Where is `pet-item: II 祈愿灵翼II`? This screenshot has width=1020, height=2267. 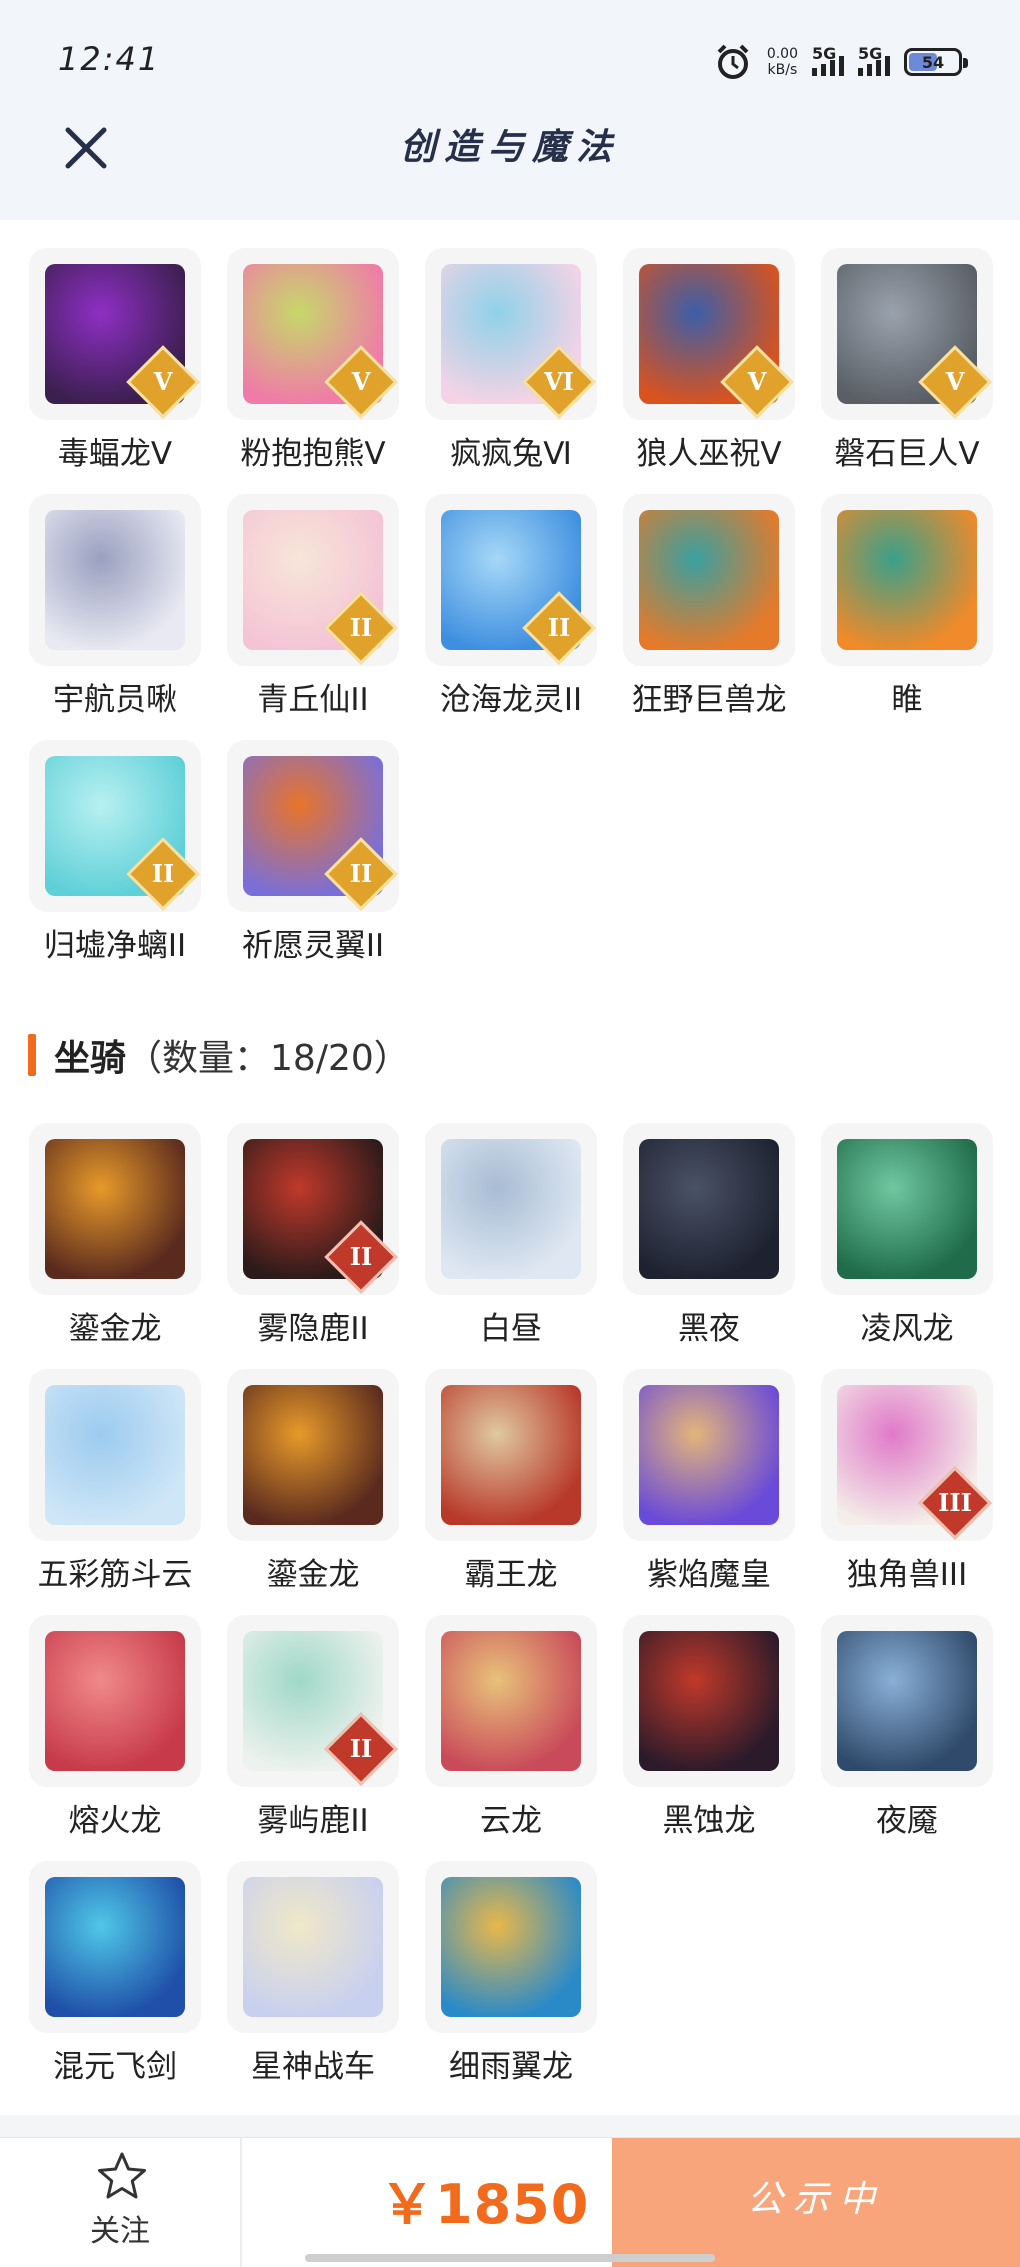
pet-item: II 祈愿灵翼II is located at coordinates (313, 852).